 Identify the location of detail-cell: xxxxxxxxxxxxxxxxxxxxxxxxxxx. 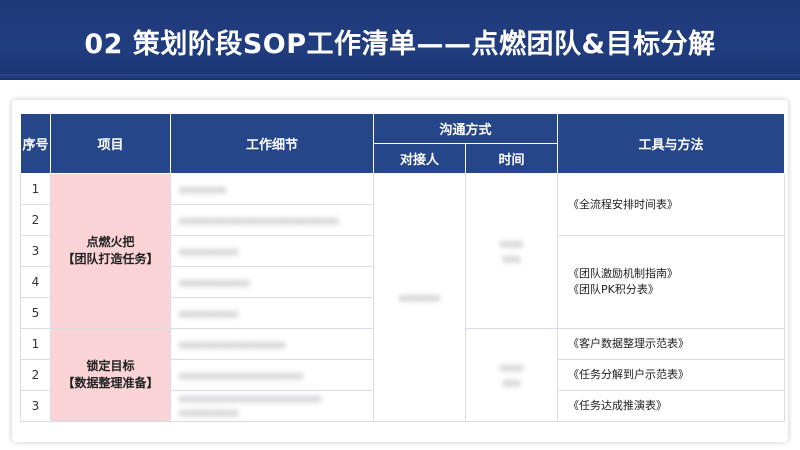
(272, 220).